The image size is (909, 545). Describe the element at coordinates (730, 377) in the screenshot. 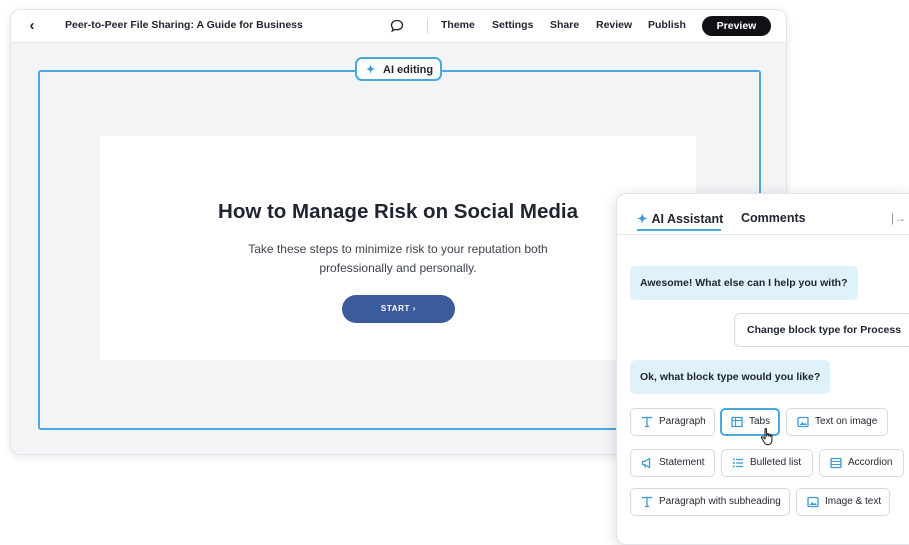

I see `assistant-message: Ok, what block type would you like?` at that location.